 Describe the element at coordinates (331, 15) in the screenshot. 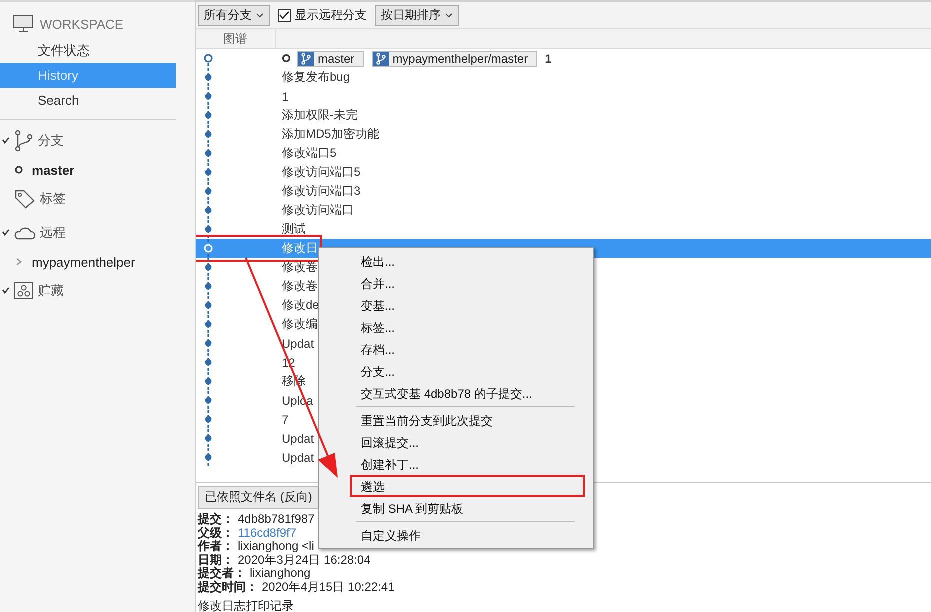

I see `checkbox-label: 显示远程分支` at that location.